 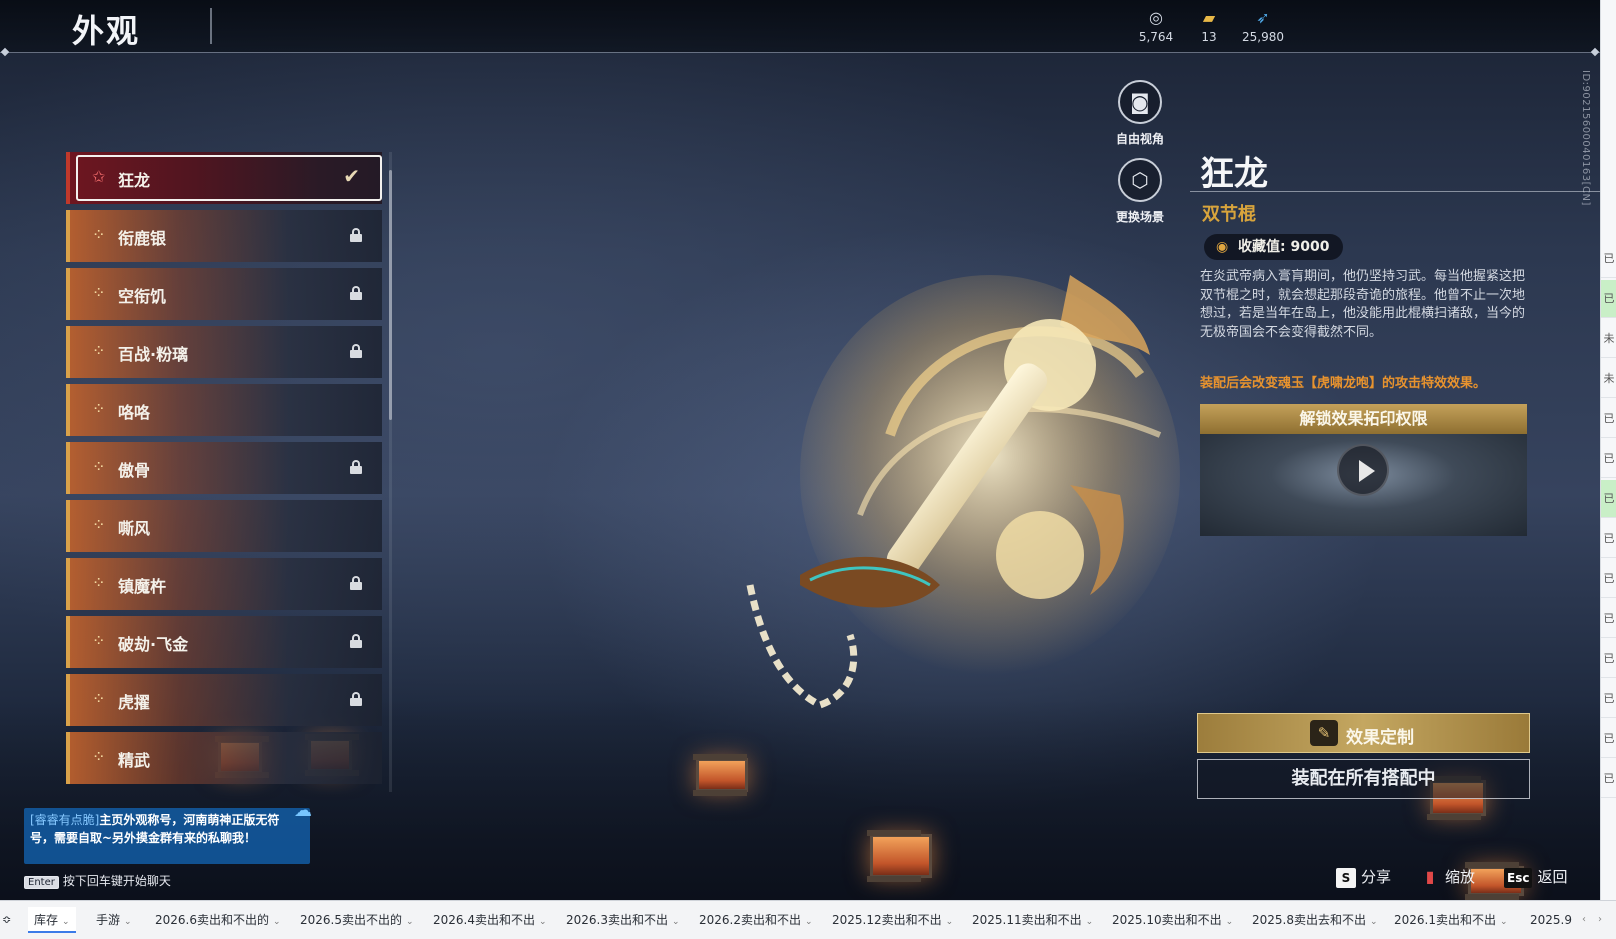 I want to click on list-item: ⁘ 咯咯, so click(x=224, y=410).